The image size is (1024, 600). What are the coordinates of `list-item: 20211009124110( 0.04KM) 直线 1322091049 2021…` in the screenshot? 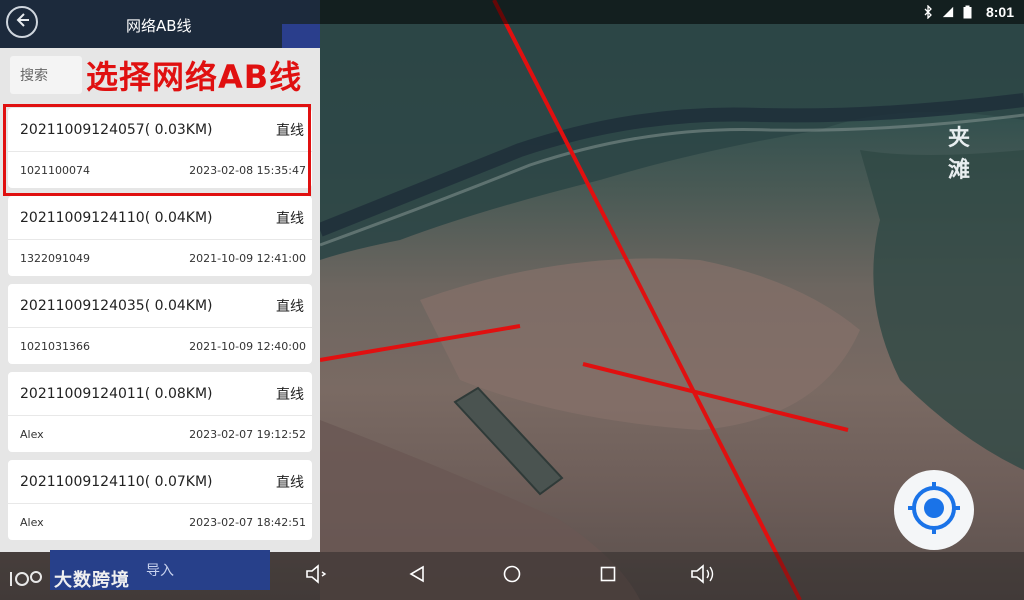 It's located at (160, 236).